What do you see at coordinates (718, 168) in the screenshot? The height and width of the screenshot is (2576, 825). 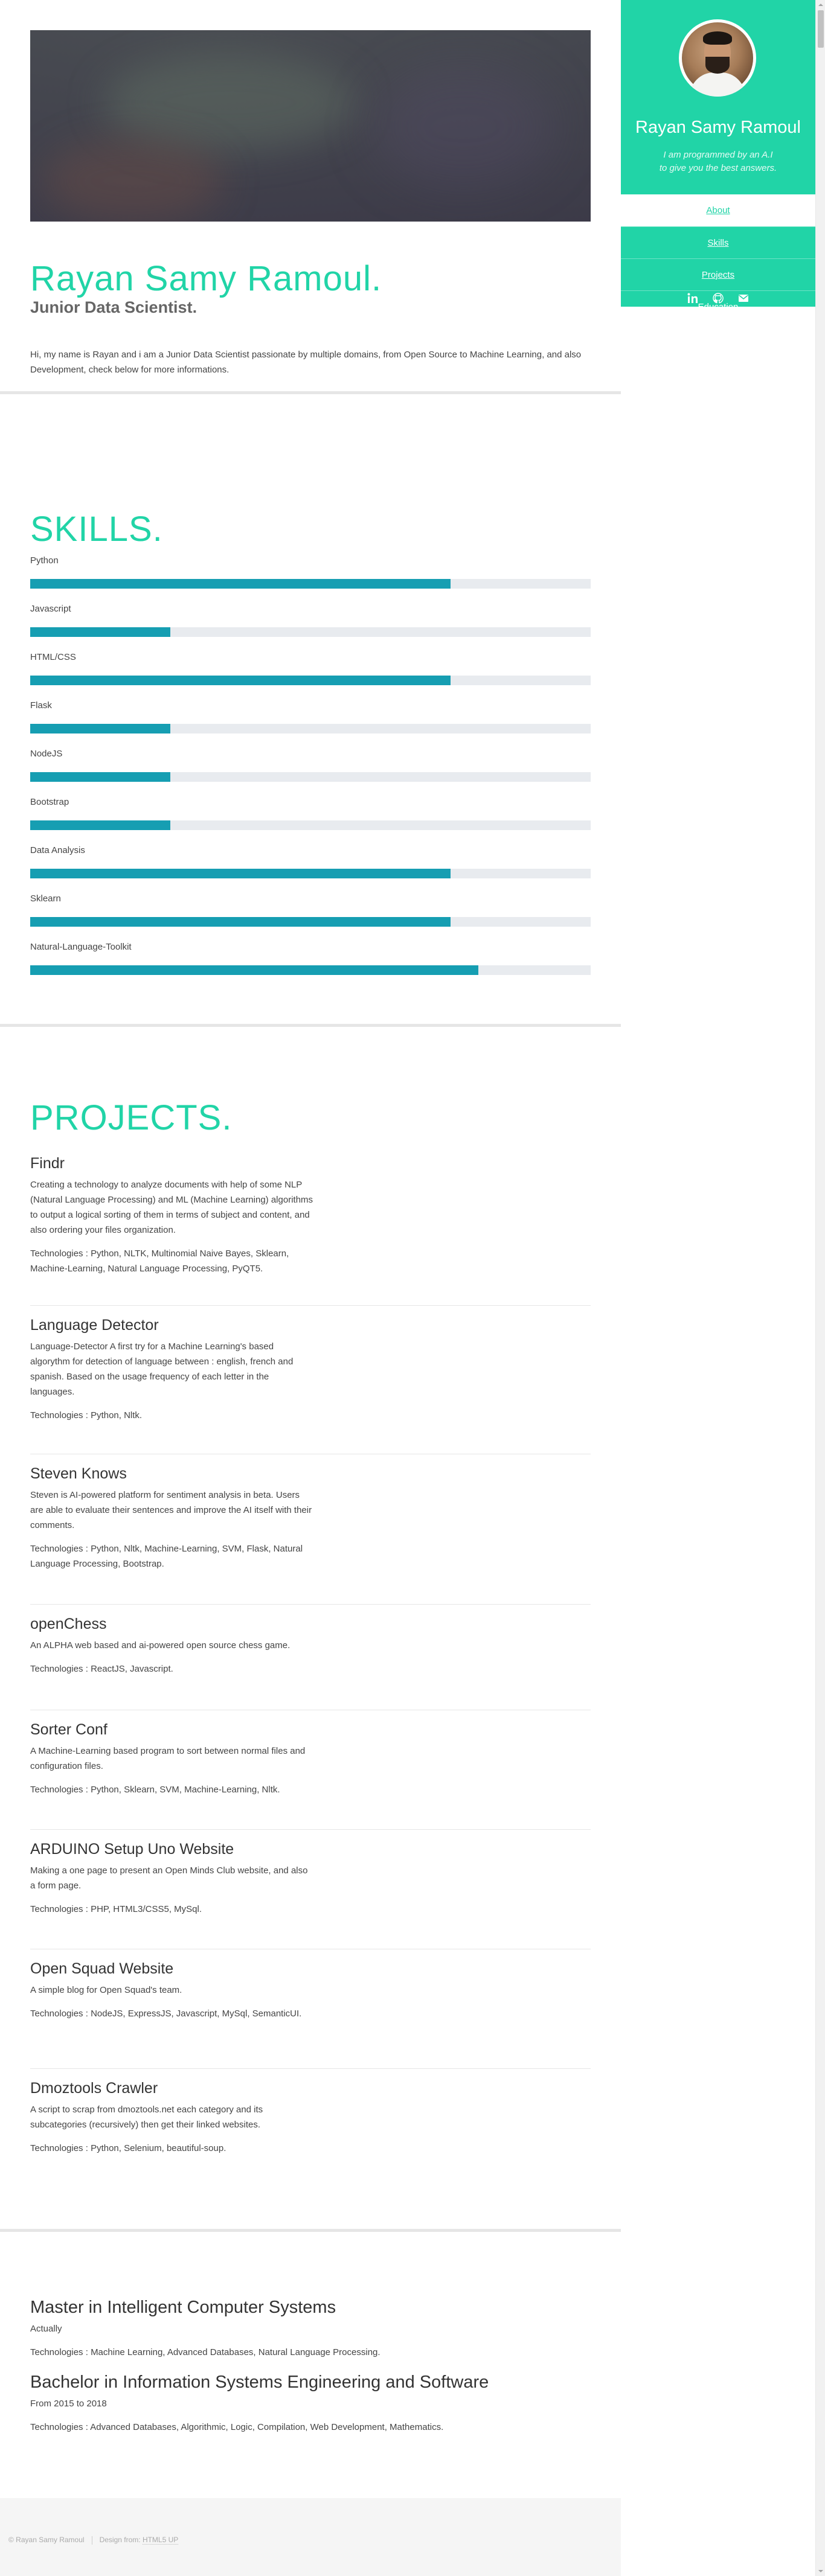 I see `tagline-line-2: to give you the best answers.` at bounding box center [718, 168].